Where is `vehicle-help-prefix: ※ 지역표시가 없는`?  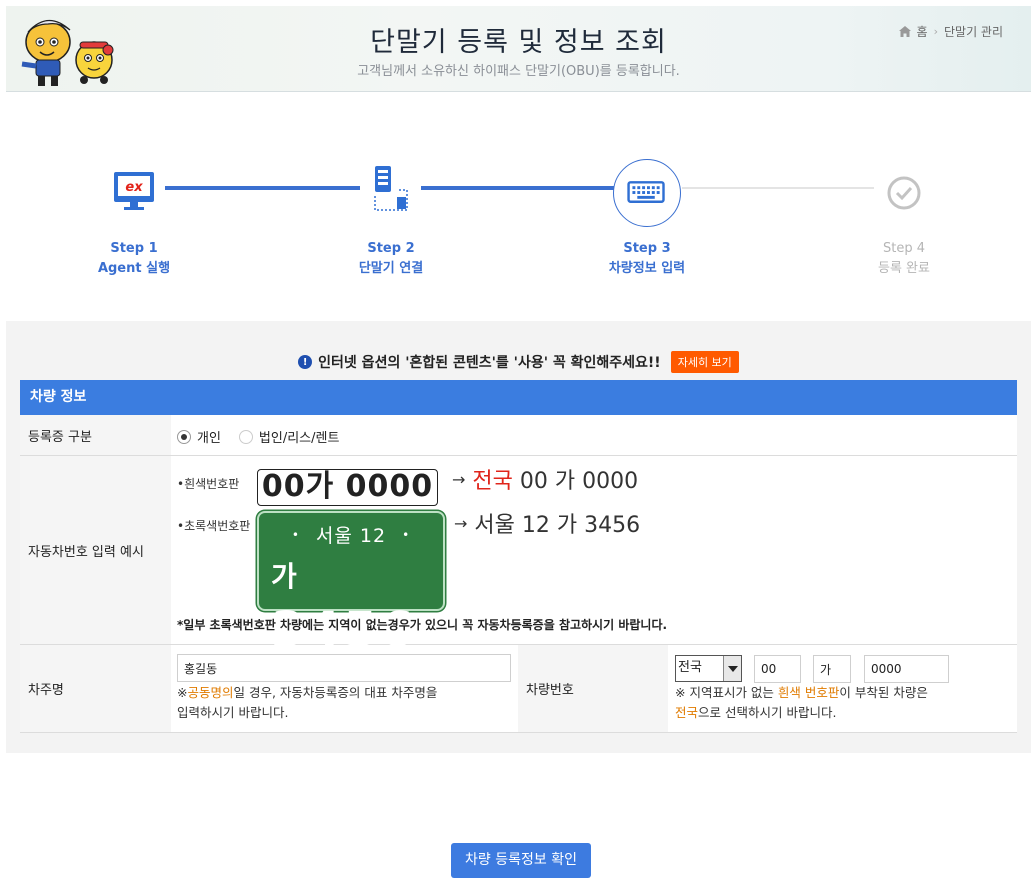 vehicle-help-prefix: ※ 지역표시가 없는 is located at coordinates (726, 692).